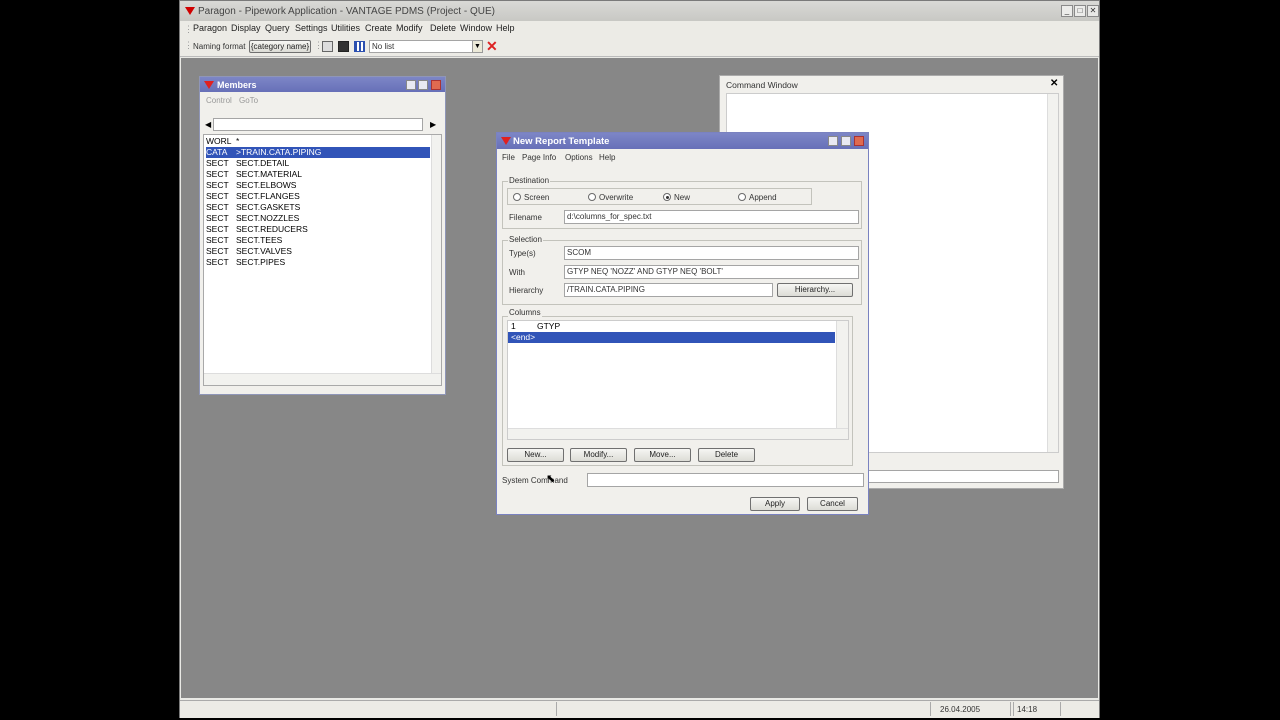  Describe the element at coordinates (411, 85) in the screenshot. I see `members-minimize-icon` at that location.